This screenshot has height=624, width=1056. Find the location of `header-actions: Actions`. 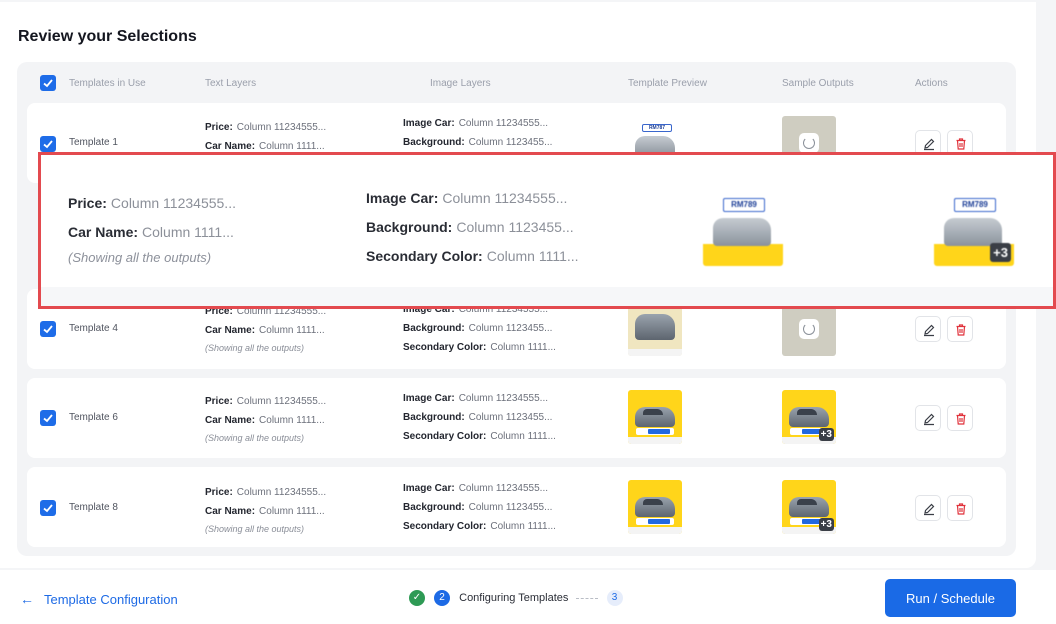

header-actions: Actions is located at coordinates (931, 83).